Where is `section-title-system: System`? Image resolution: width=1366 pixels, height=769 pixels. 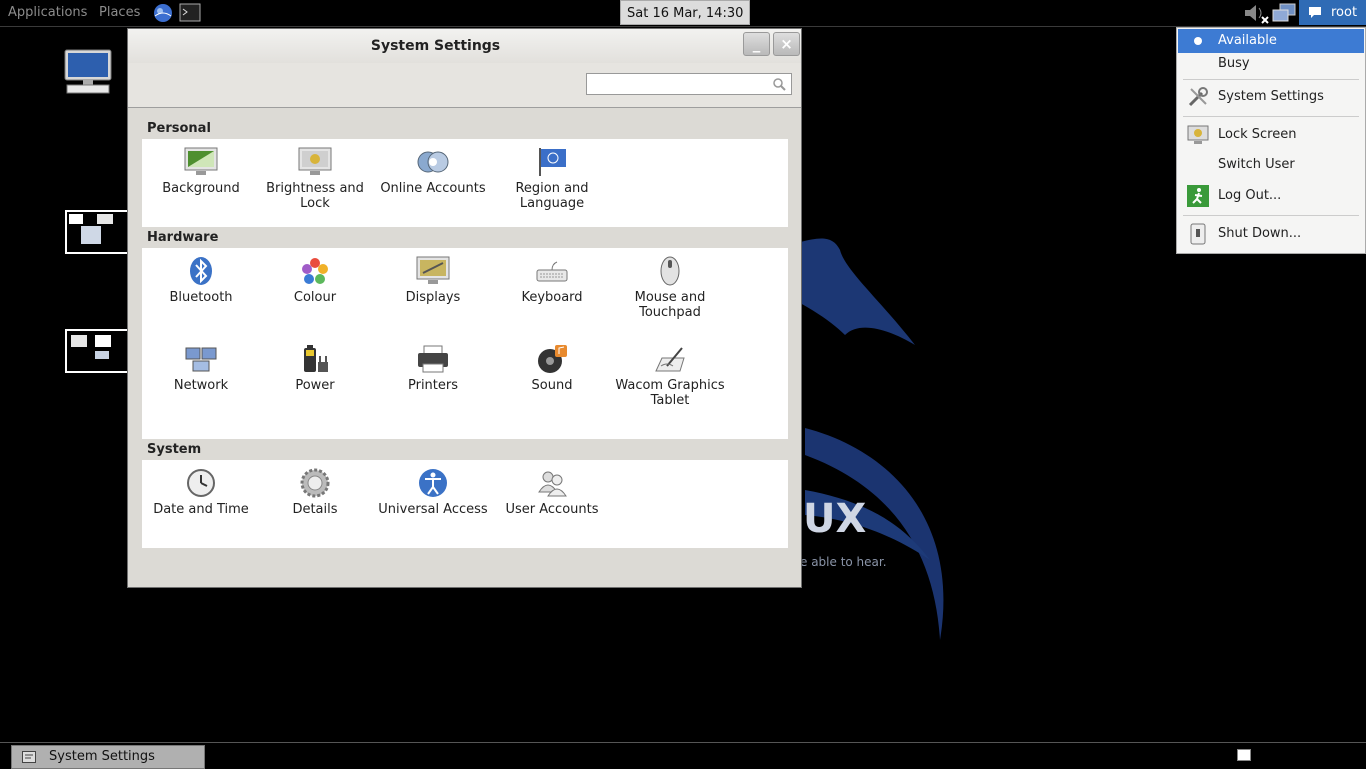
section-title-system: System is located at coordinates (174, 449).